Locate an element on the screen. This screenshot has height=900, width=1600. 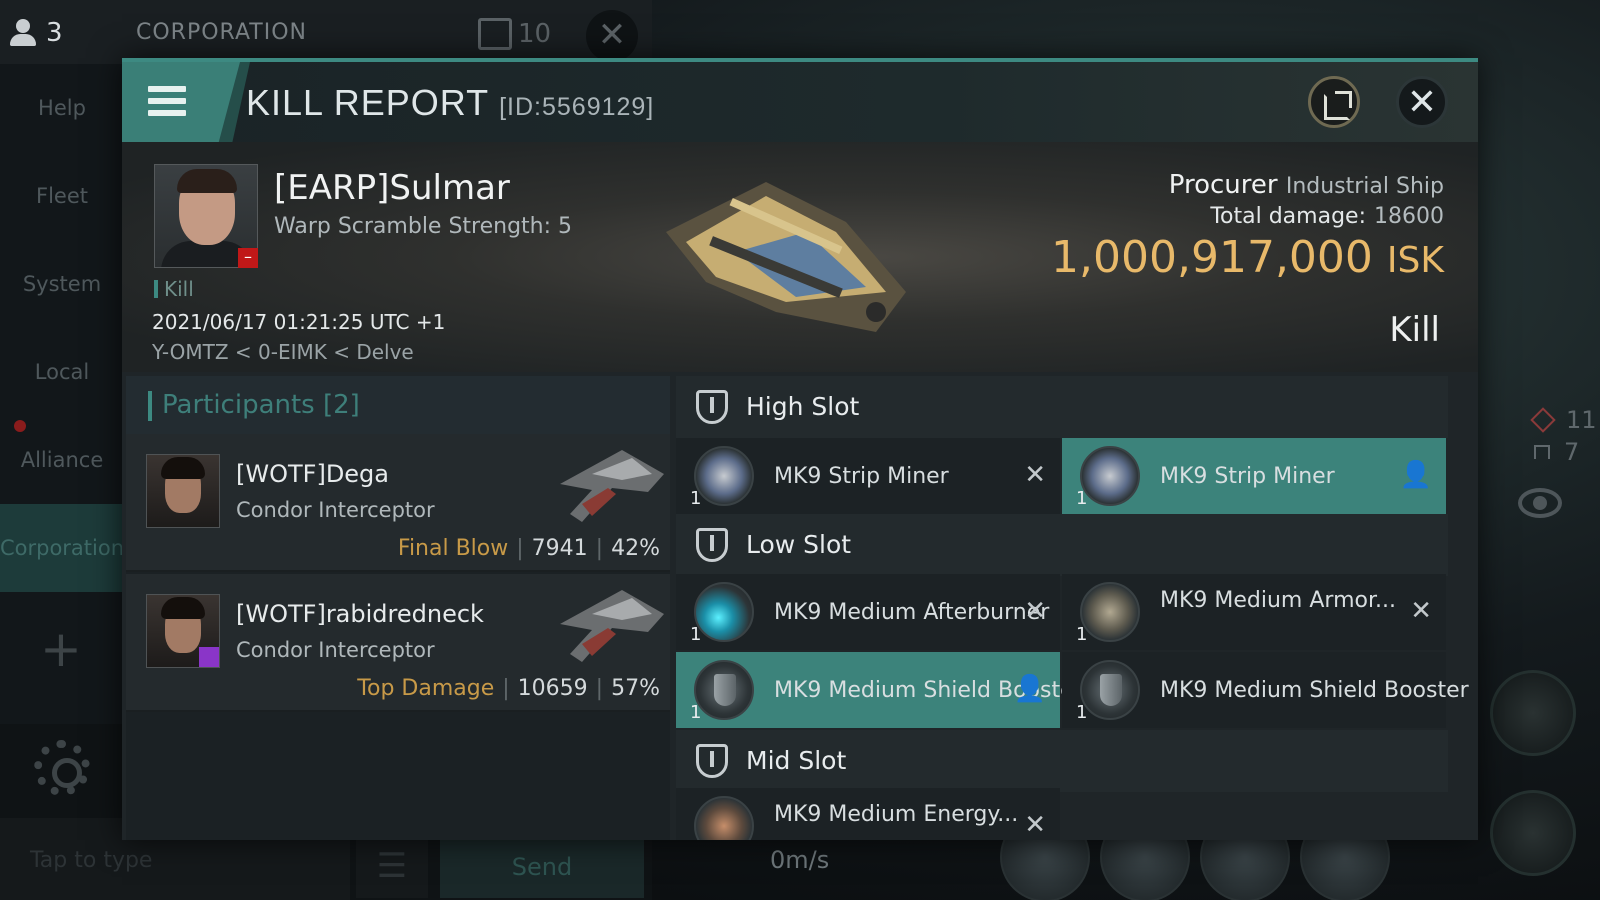
module-item: 1 MK9 Strip Miner ✕ is located at coordinates (868, 476).